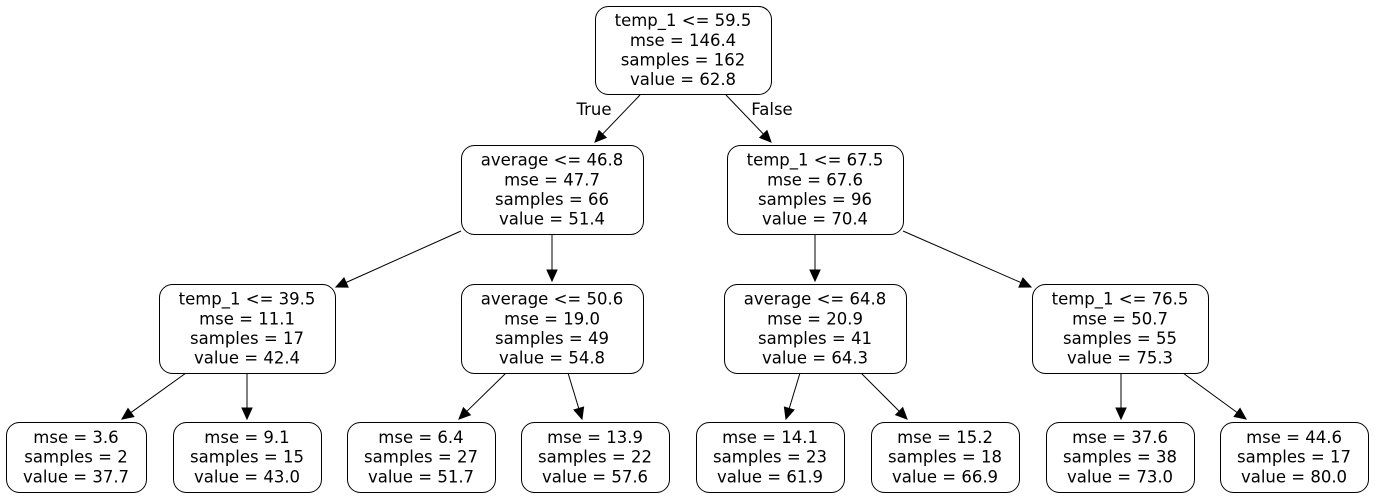  I want to click on tree-node-n14: mse = 44.6samples = 17value = 80.0, so click(1294, 457).